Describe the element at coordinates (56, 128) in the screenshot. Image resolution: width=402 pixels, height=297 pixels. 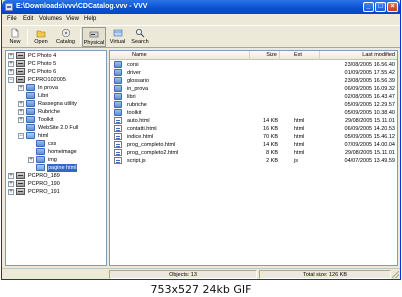
I see `tree-item: WebSite 2.0 Full` at that location.